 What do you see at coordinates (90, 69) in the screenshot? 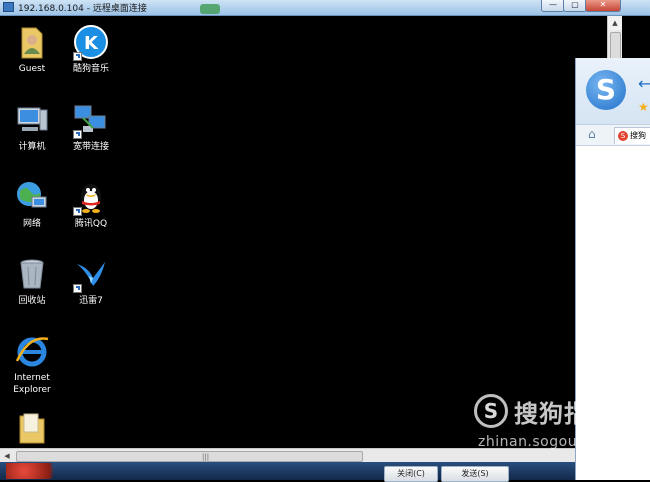
I see `desktop-icon-label: 酷狗音乐` at bounding box center [90, 69].